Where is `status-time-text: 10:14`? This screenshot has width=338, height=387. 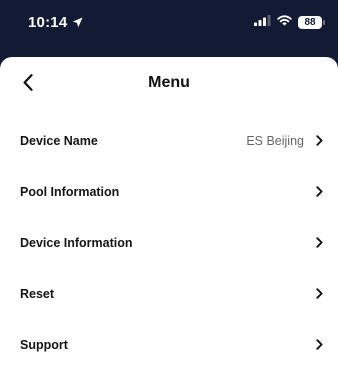
status-time-text: 10:14 is located at coordinates (48, 22).